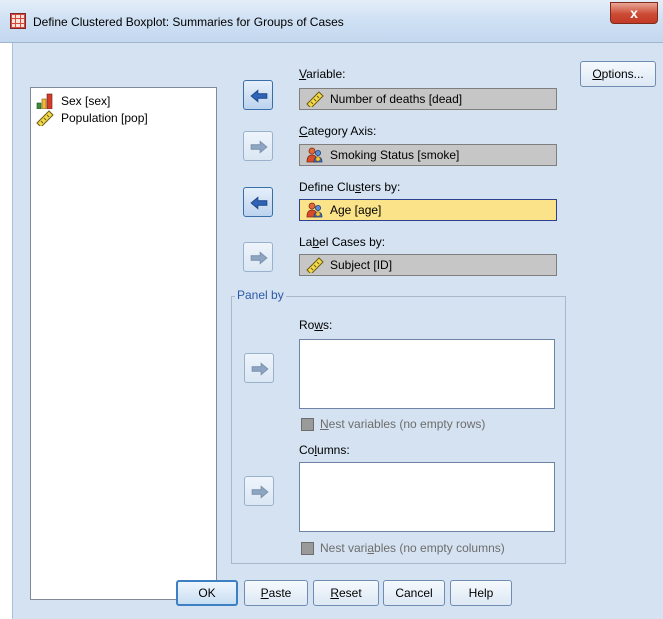  I want to click on label-cases-value: Subject [ID], so click(361, 265).